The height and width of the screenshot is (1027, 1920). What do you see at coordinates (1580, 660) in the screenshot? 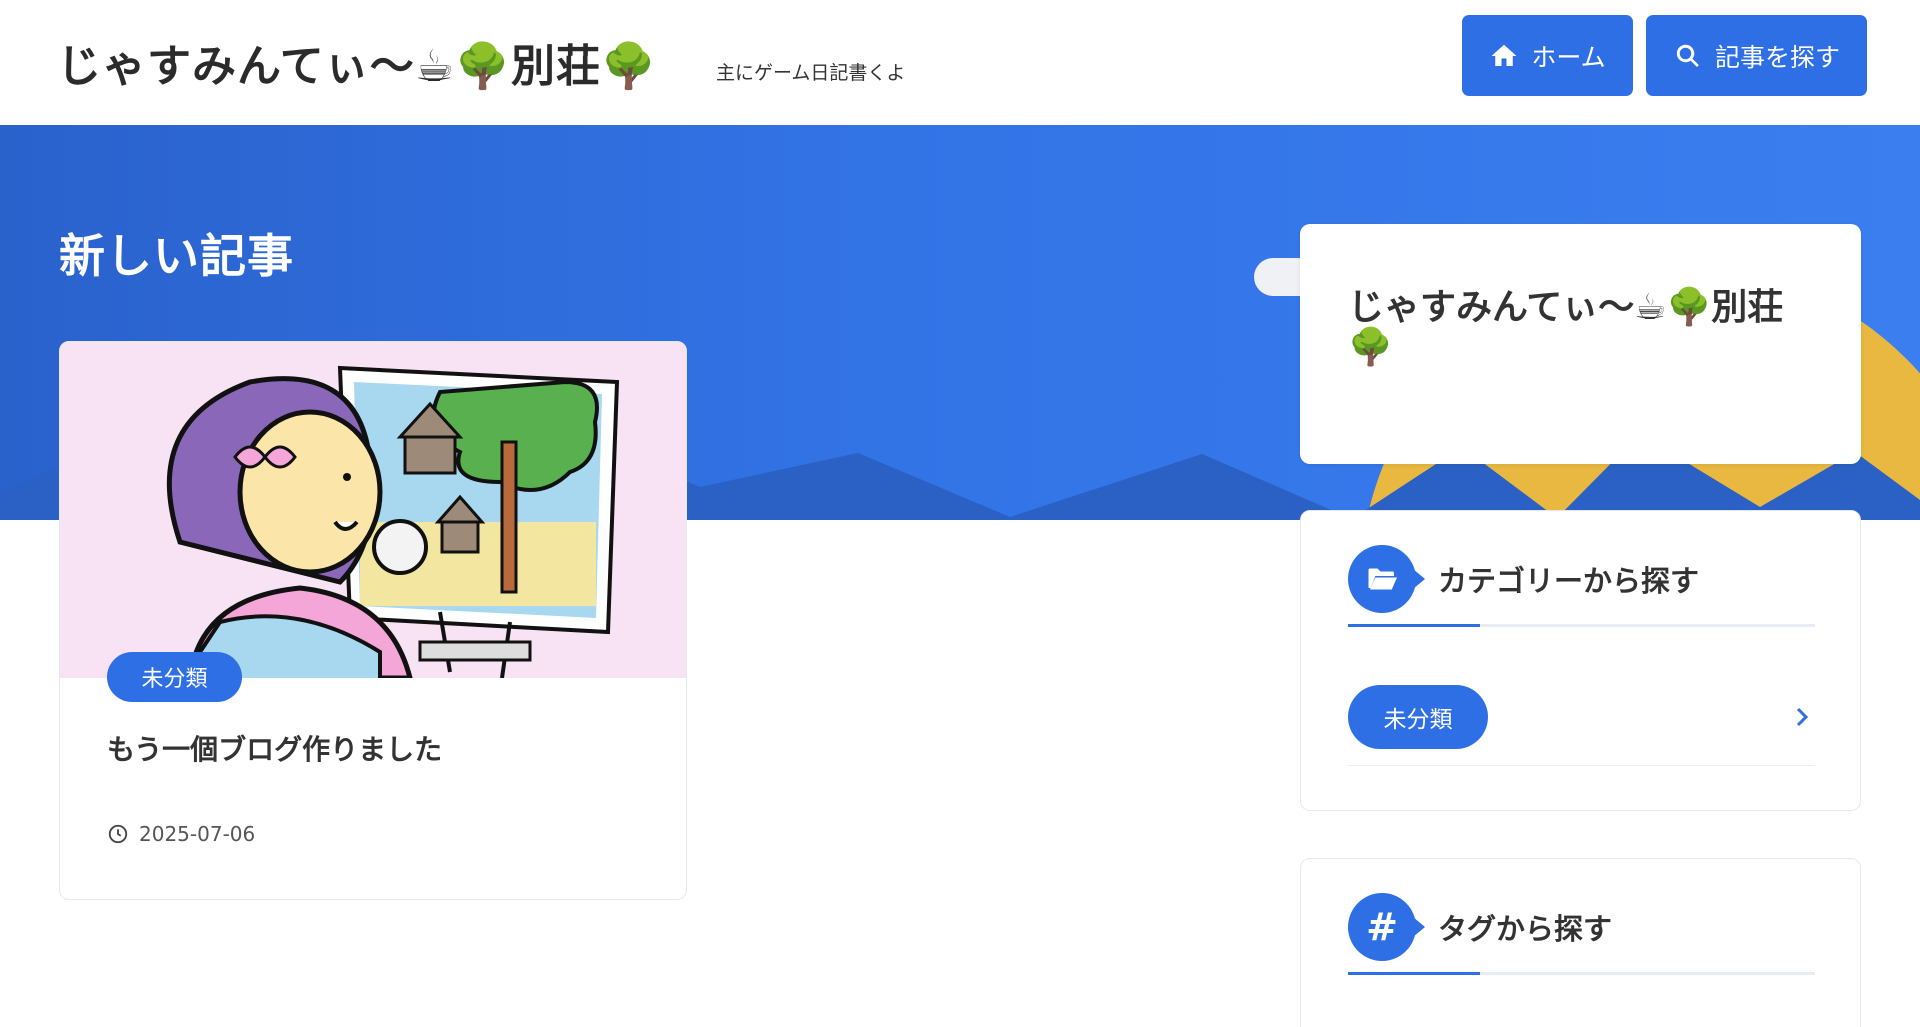
I see `category-widget: カテゴリーから探す 未分類` at bounding box center [1580, 660].